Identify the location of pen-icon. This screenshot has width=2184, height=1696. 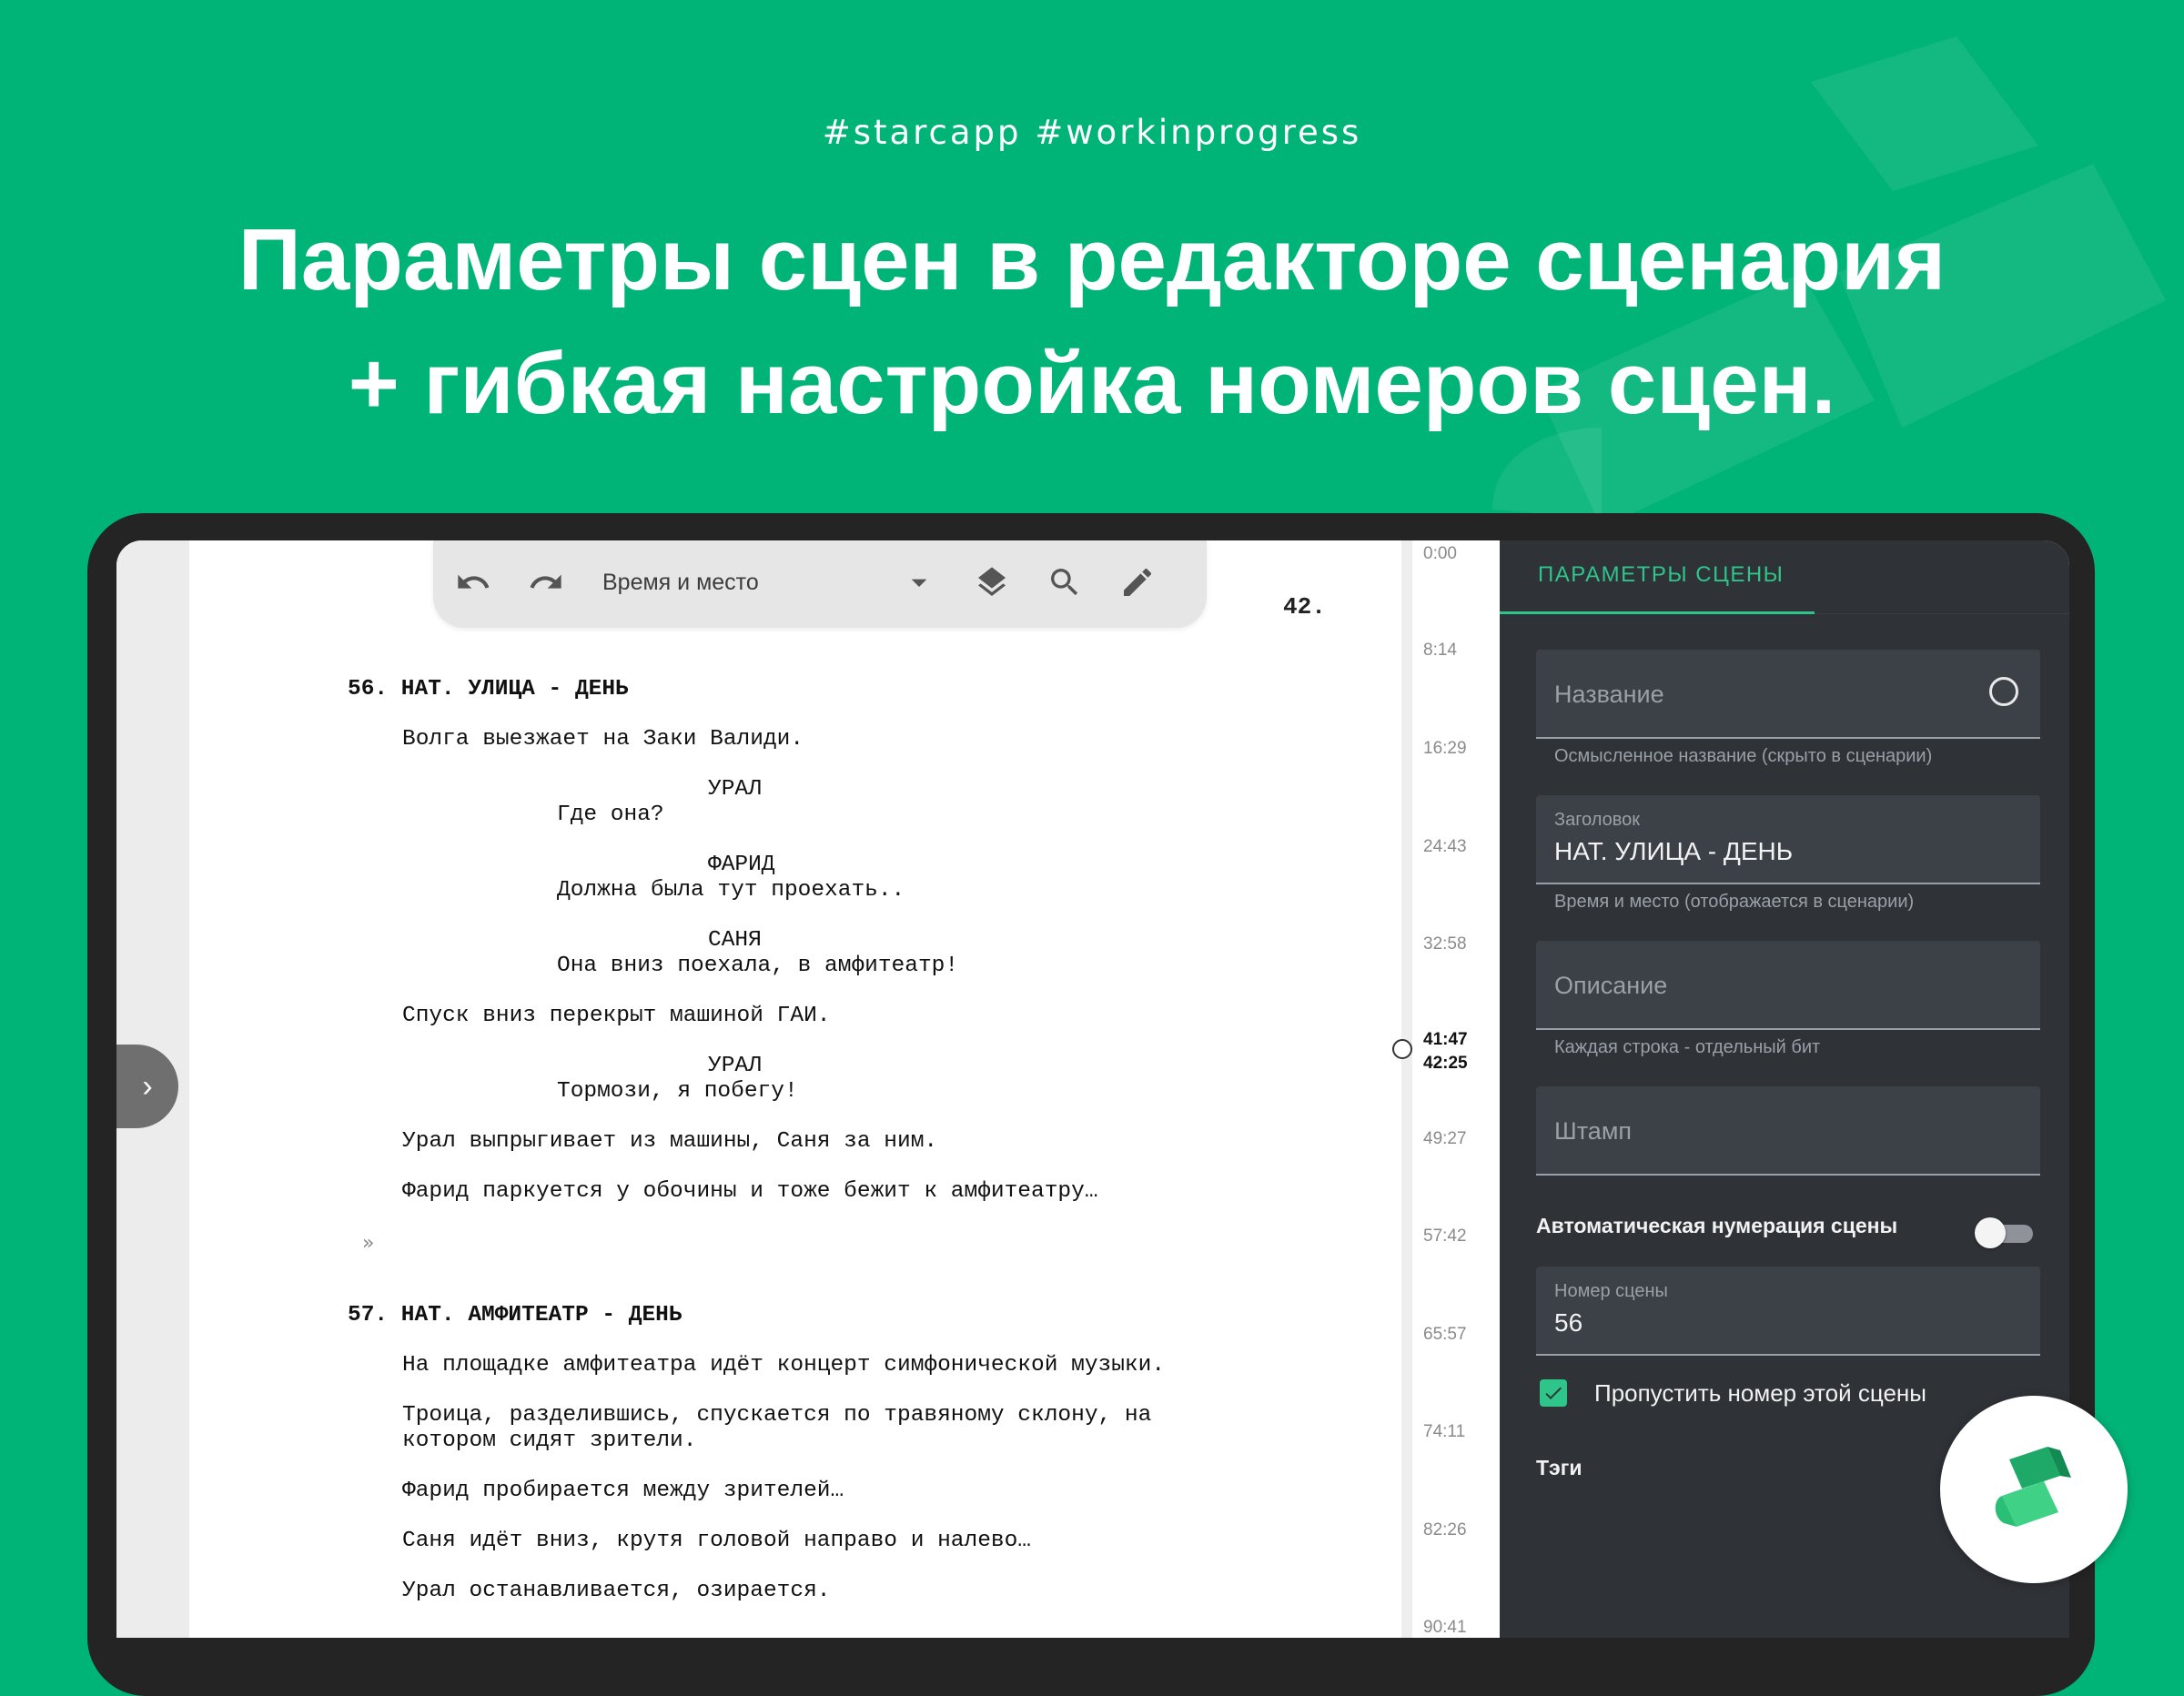
(1137, 582).